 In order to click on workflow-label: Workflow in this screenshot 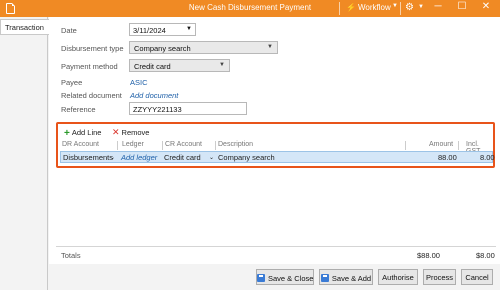, I will do `click(374, 7)`.